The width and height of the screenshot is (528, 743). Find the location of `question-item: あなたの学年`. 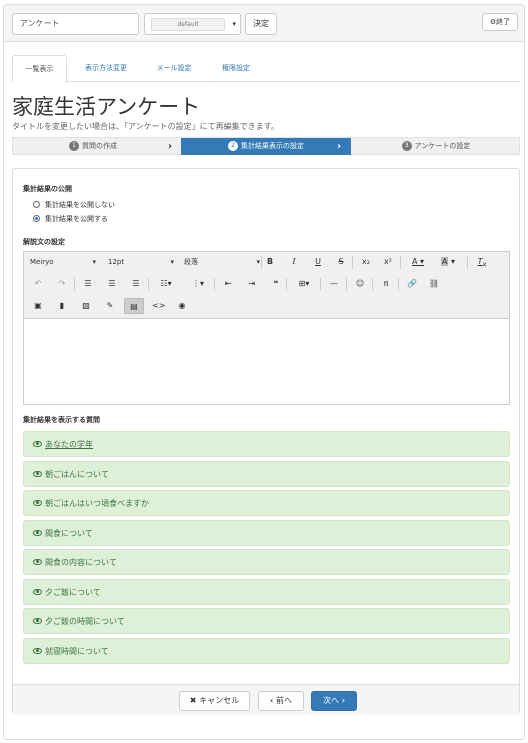

question-item: あなたの学年 is located at coordinates (266, 444).